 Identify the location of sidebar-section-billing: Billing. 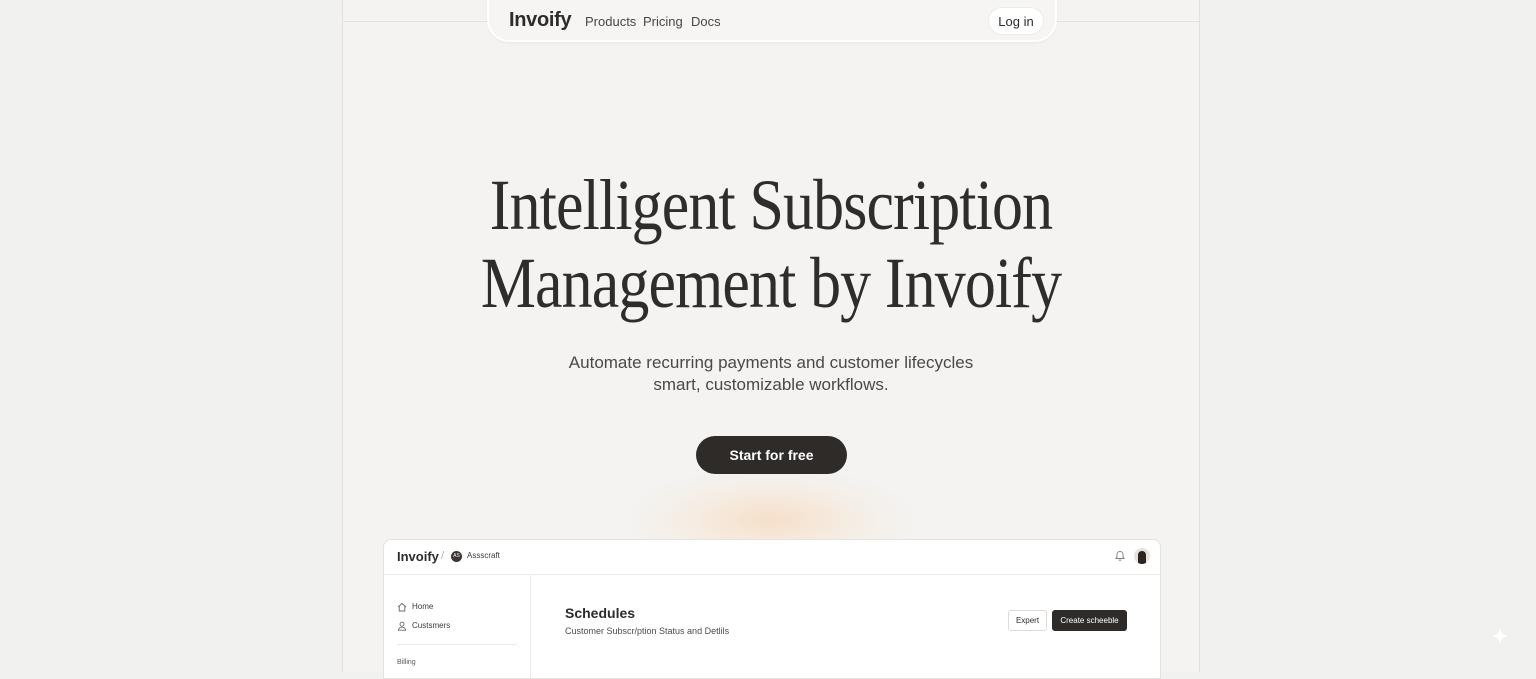
(406, 662).